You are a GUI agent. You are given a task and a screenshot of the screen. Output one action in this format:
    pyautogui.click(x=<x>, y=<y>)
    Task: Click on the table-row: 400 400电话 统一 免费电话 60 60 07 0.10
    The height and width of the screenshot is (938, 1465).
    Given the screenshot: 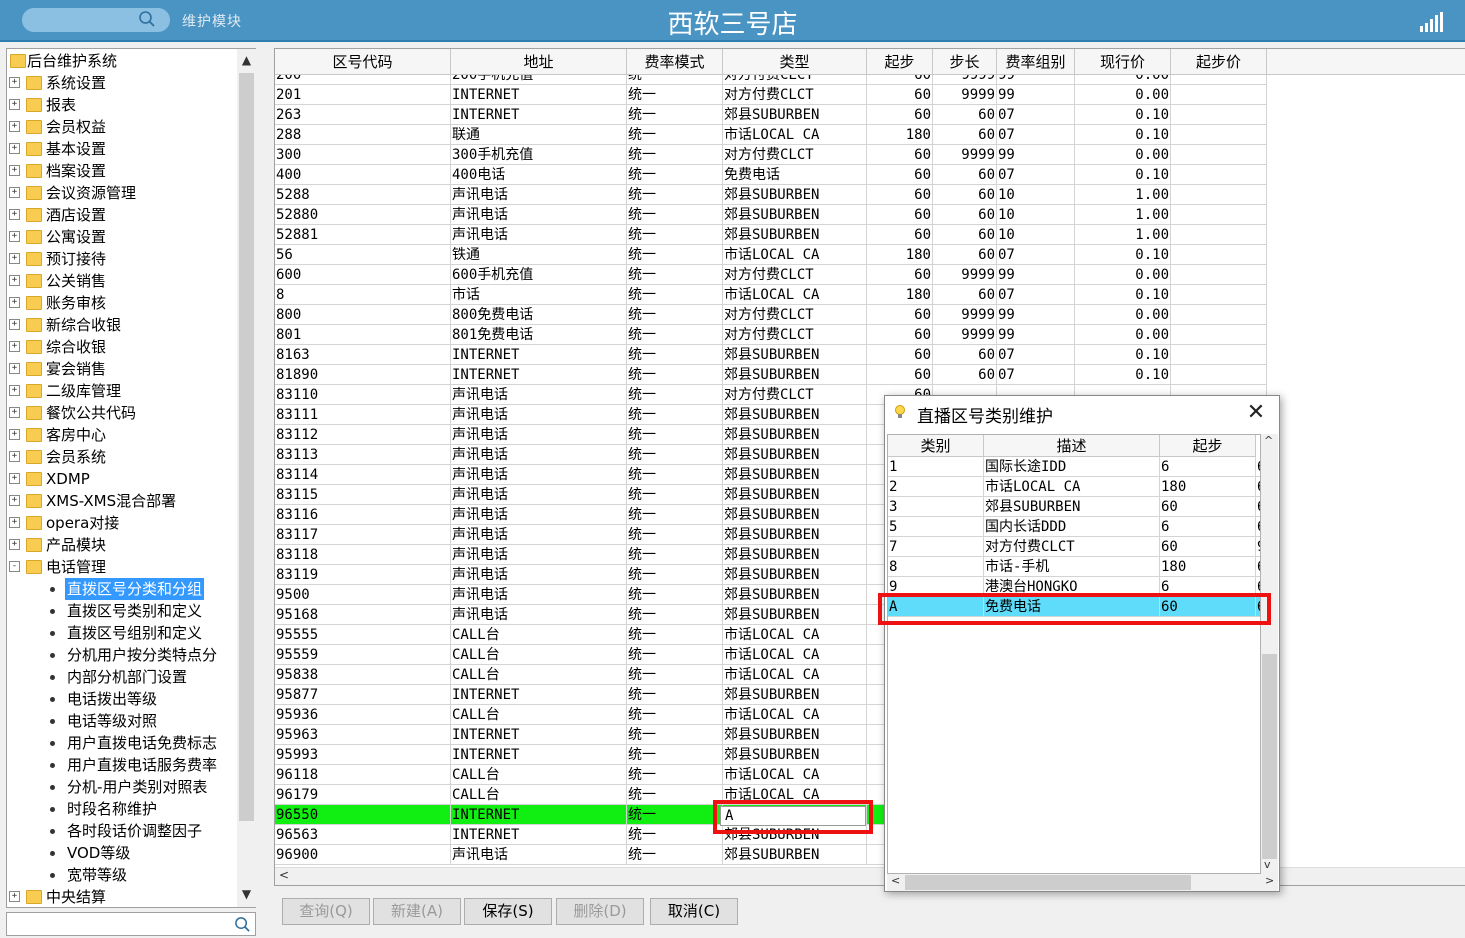 What is the action you would take?
    pyautogui.click(x=771, y=175)
    